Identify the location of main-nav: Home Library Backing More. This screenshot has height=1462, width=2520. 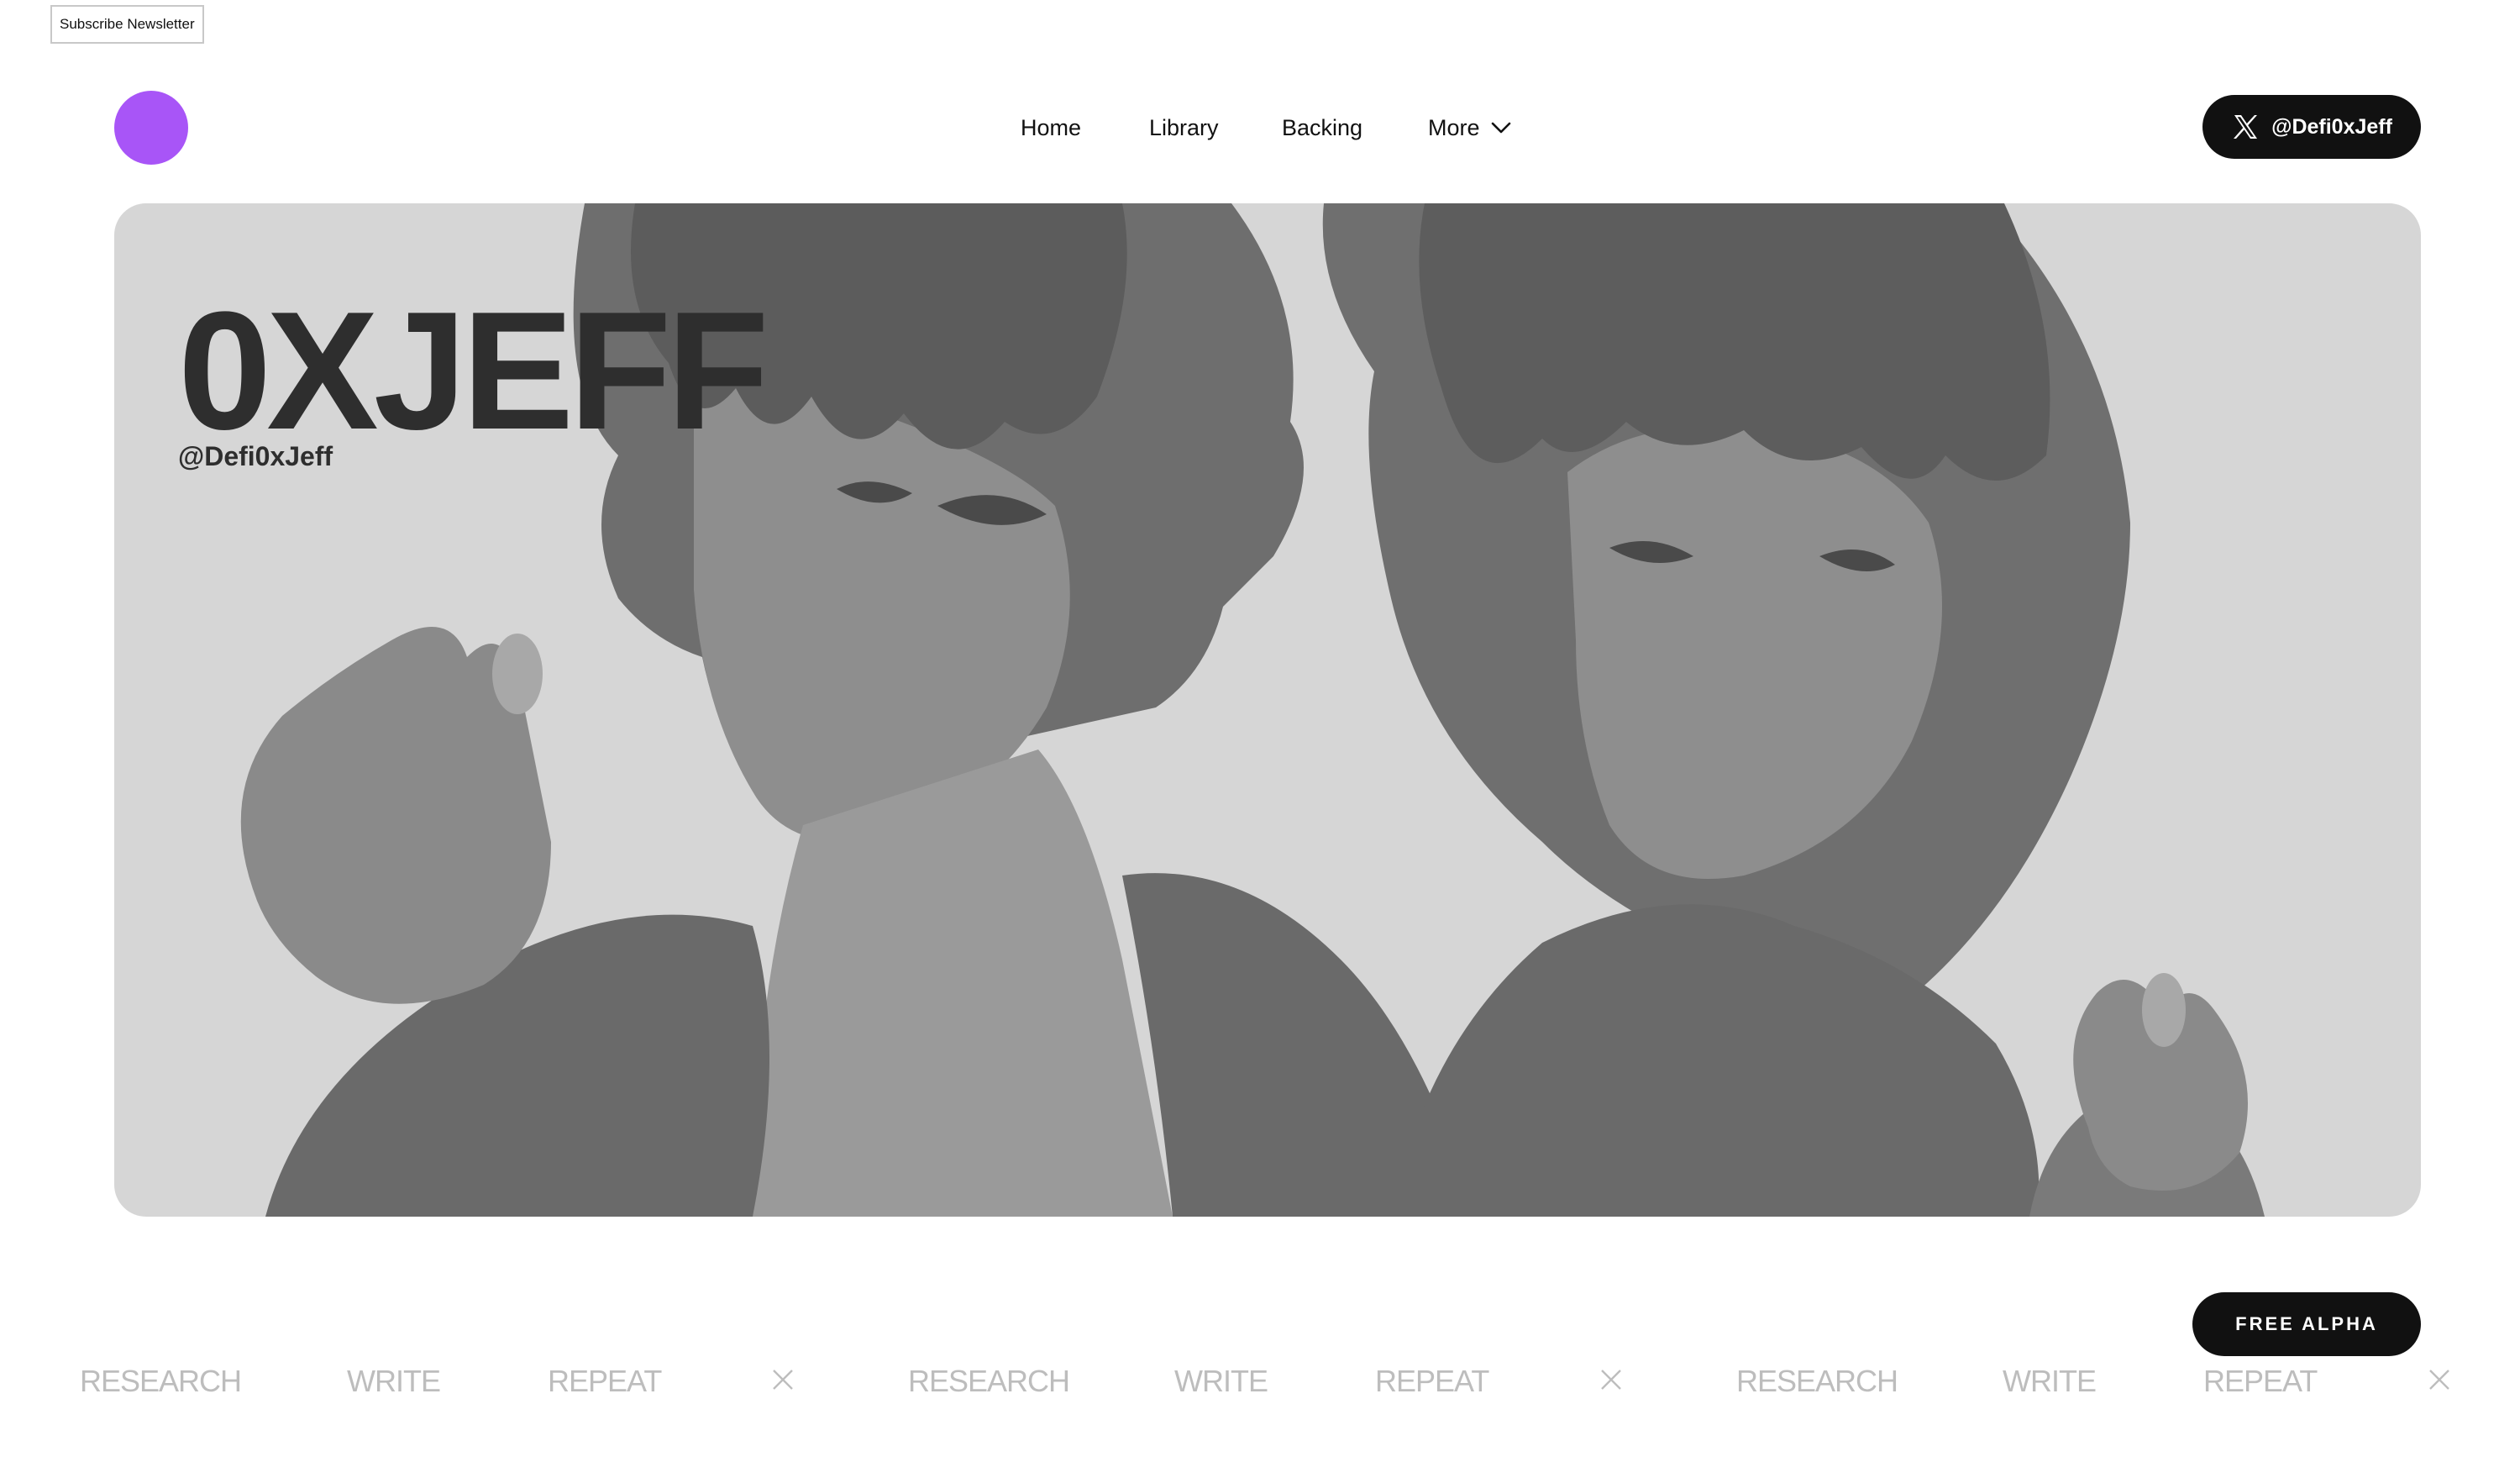
(1260, 128).